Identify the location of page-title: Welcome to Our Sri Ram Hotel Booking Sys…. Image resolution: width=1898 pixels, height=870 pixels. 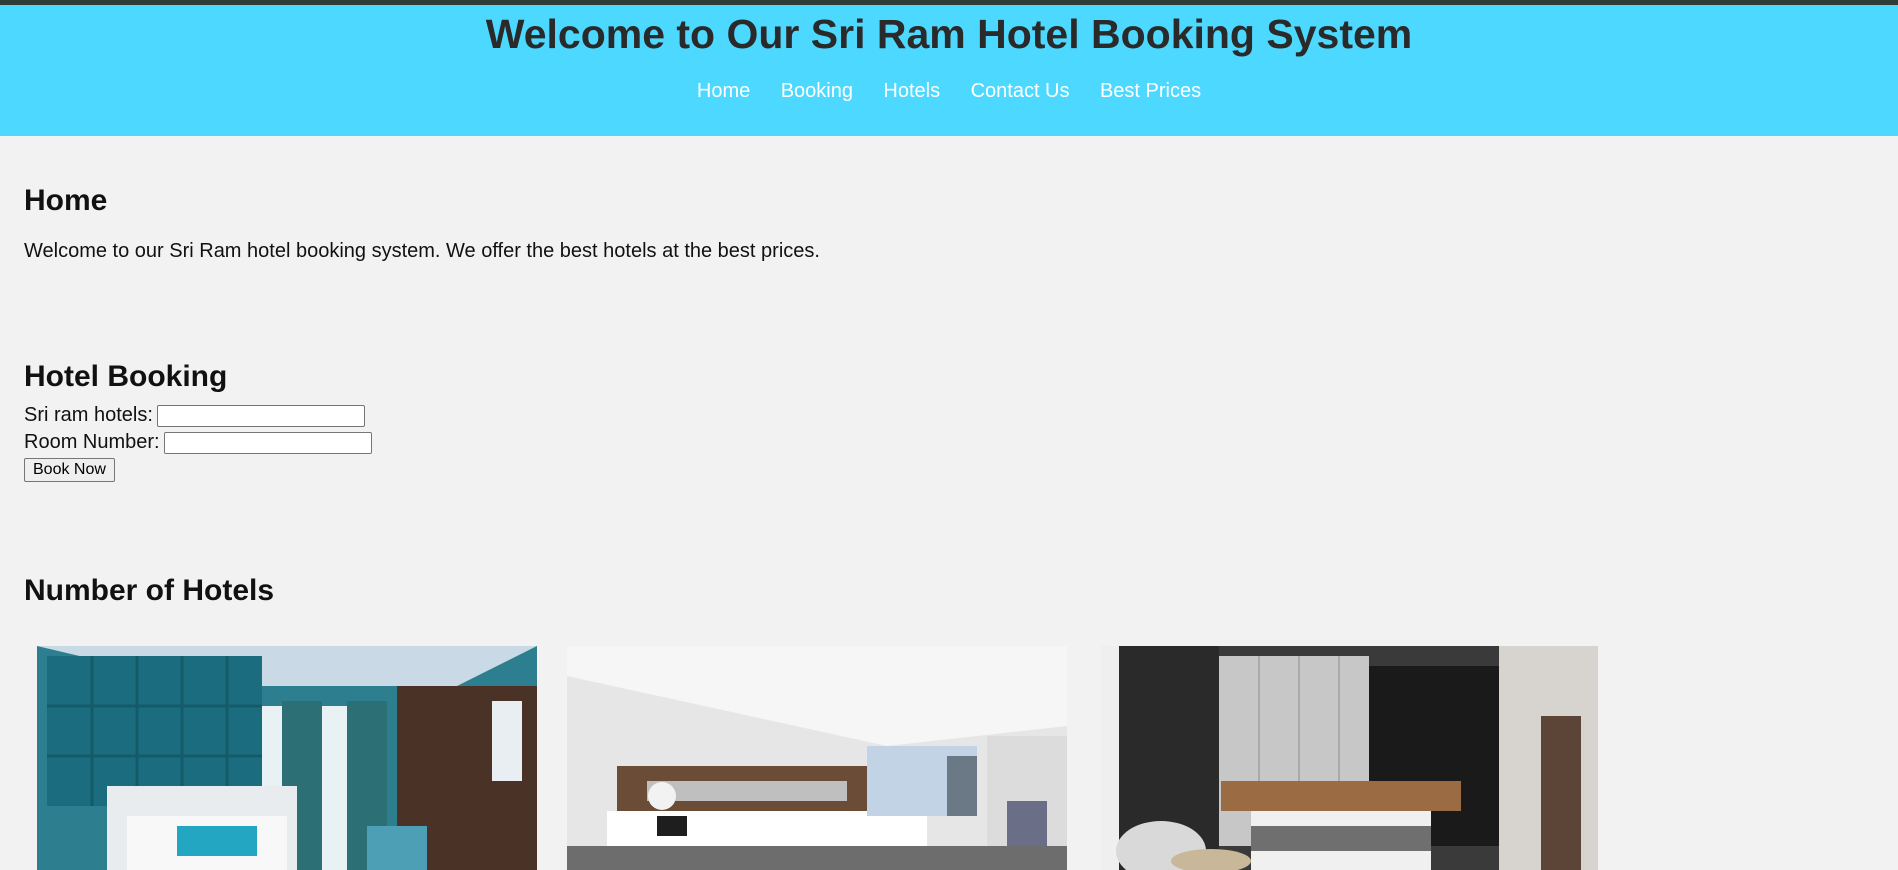
(949, 34).